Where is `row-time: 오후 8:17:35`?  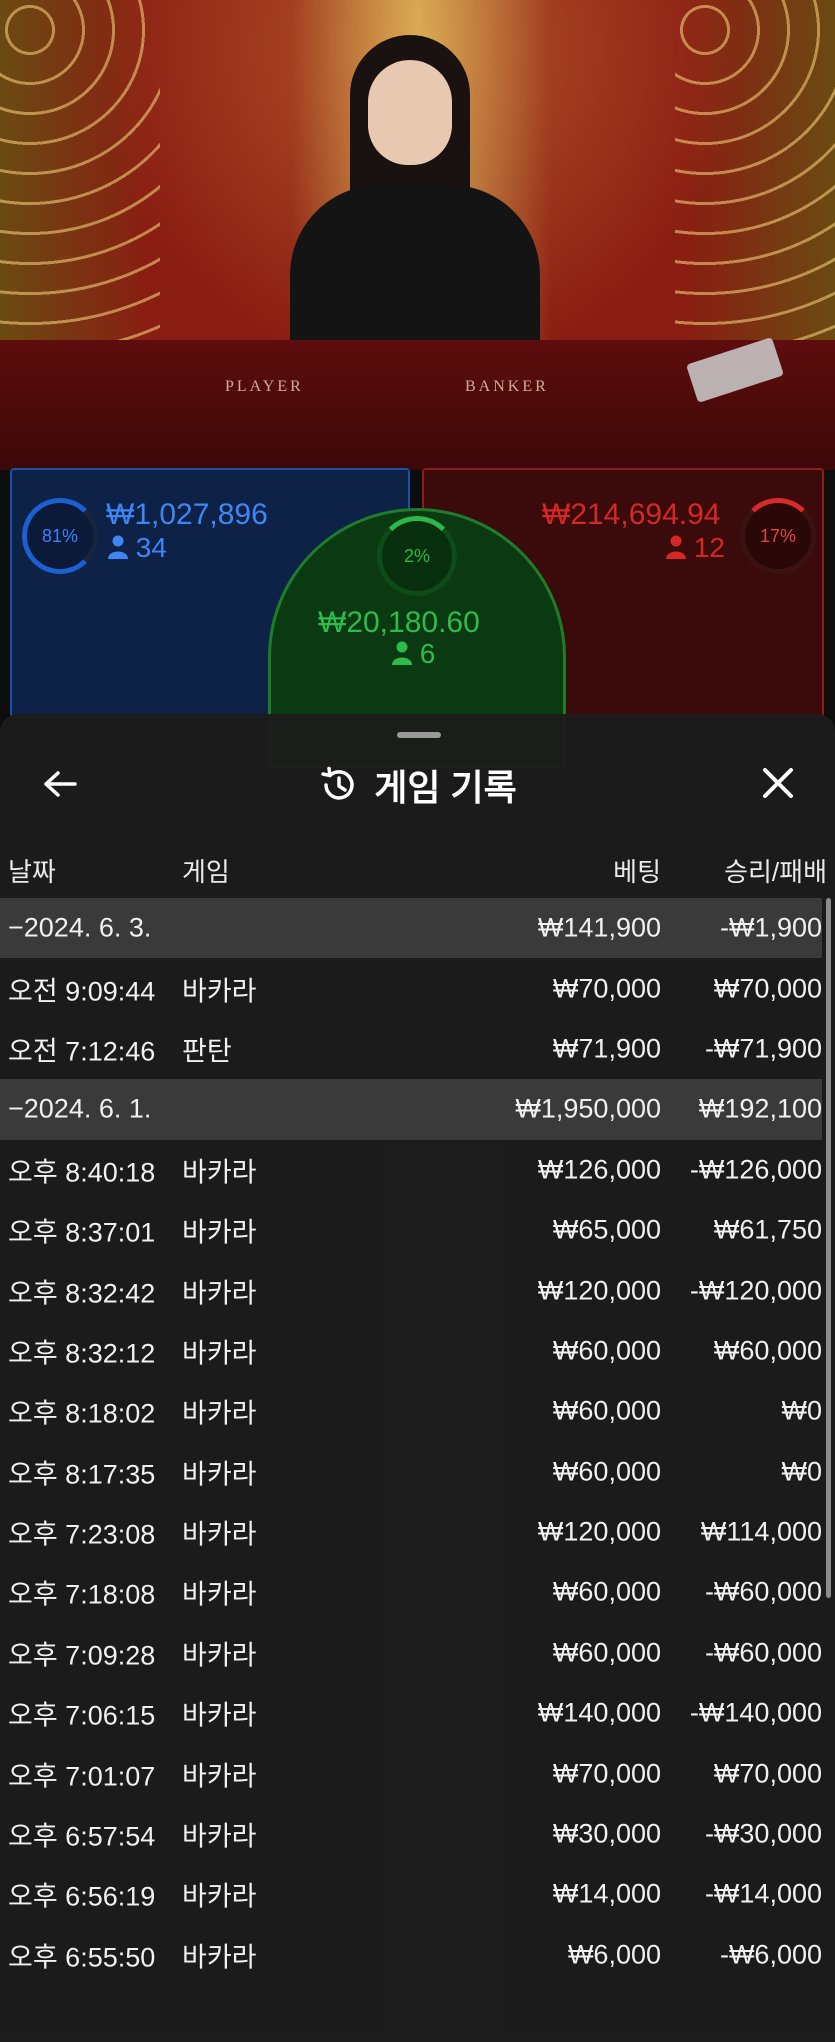
row-time: 오후 8:17:35 is located at coordinates (82, 1474).